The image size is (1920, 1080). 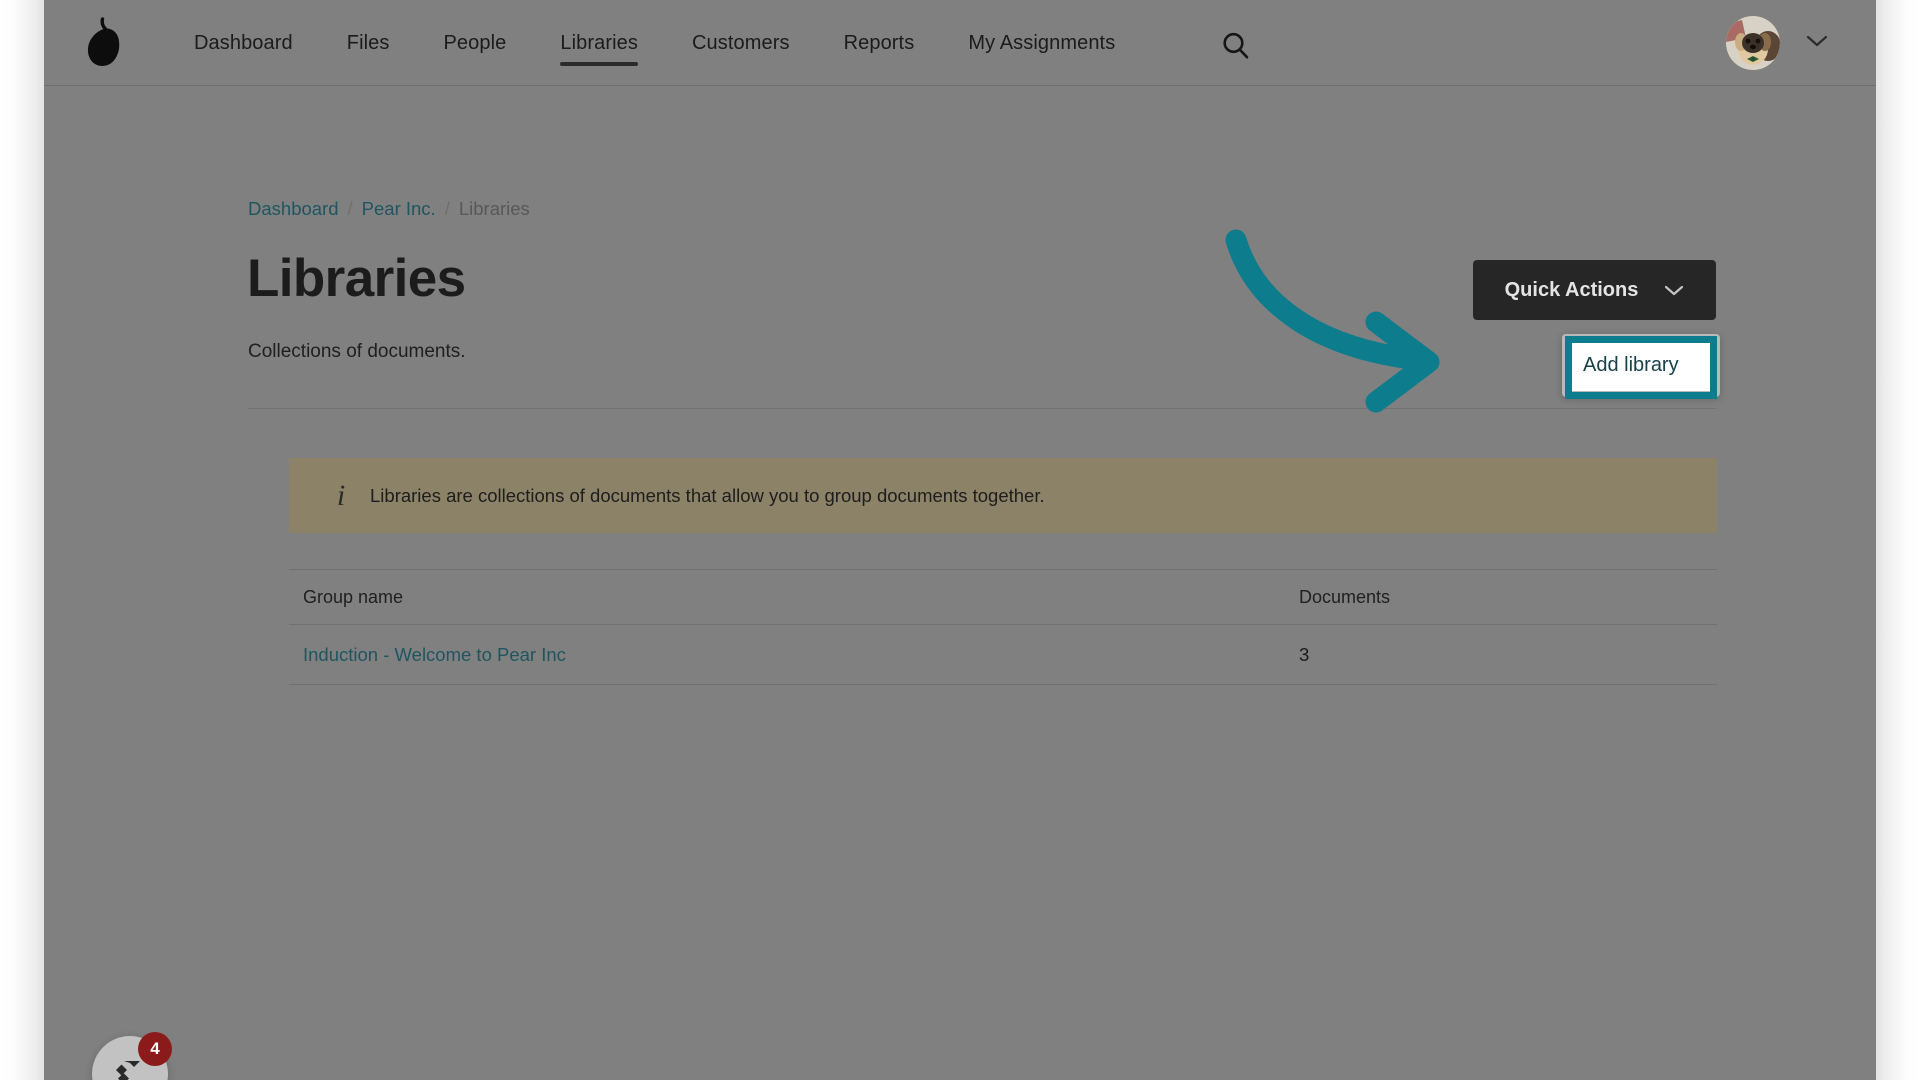 I want to click on nav-item-dashboard: Dashboard, so click(x=243, y=43).